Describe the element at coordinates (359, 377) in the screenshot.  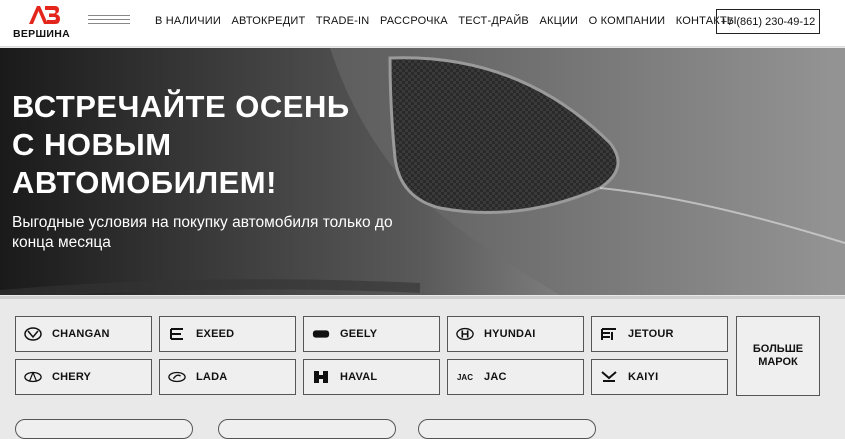
I see `brand-label: HAVAL` at that location.